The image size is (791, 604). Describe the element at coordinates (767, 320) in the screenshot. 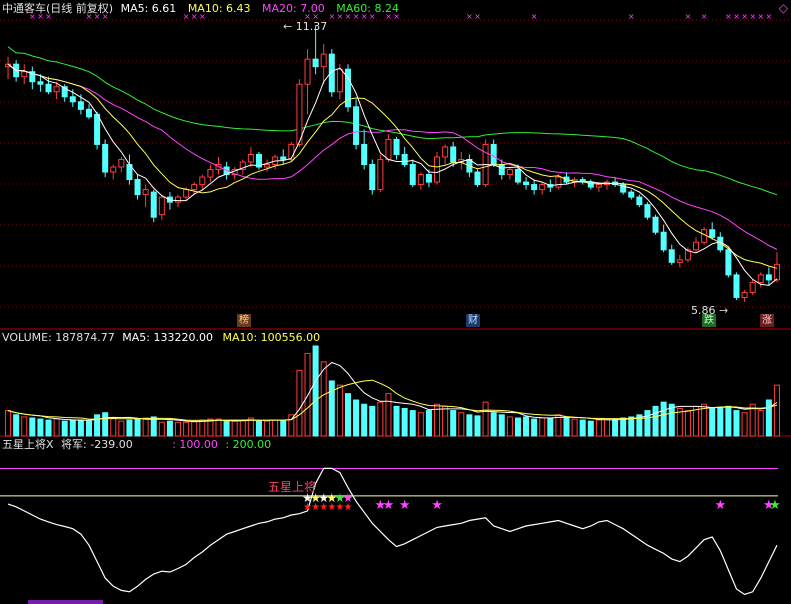

I see `tag-zhang: 涨` at that location.